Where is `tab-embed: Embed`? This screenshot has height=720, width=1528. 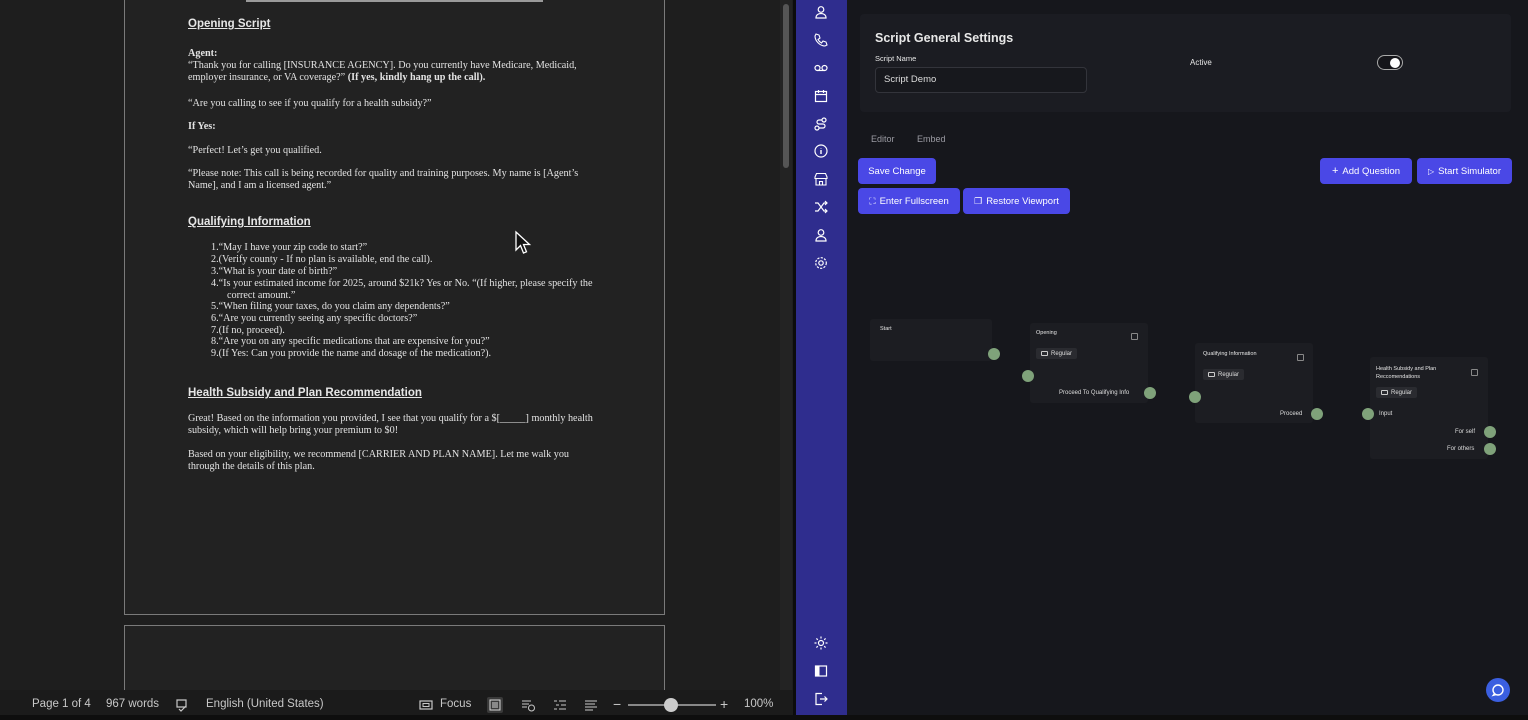
tab-embed: Embed is located at coordinates (931, 139).